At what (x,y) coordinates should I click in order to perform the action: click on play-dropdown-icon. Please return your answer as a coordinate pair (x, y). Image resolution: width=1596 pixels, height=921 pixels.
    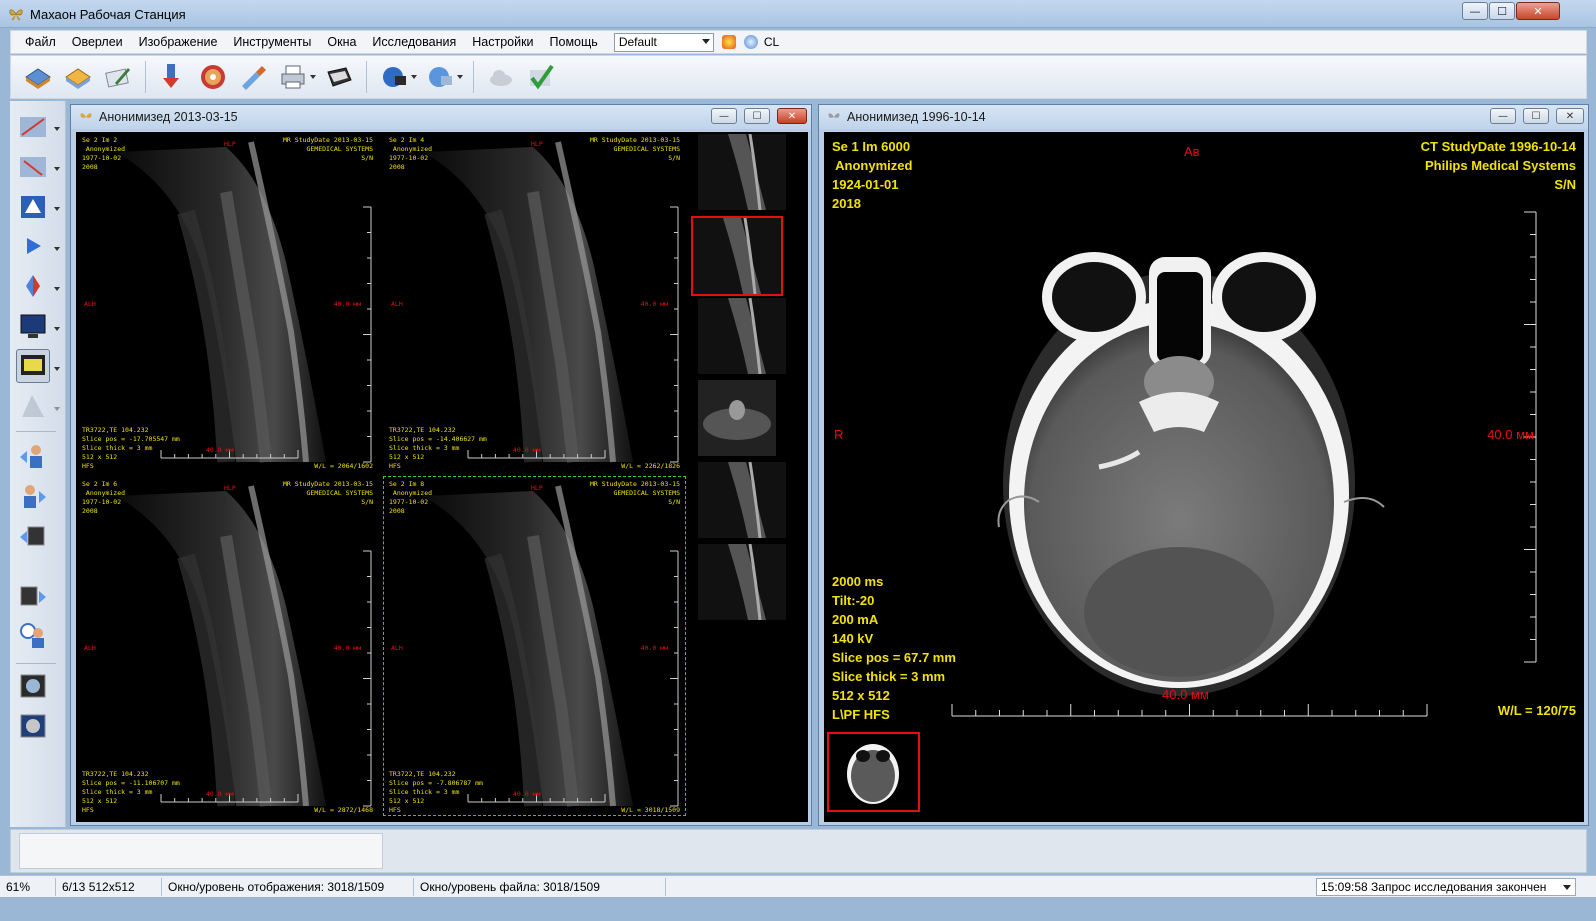
    Looking at the image, I should click on (57, 249).